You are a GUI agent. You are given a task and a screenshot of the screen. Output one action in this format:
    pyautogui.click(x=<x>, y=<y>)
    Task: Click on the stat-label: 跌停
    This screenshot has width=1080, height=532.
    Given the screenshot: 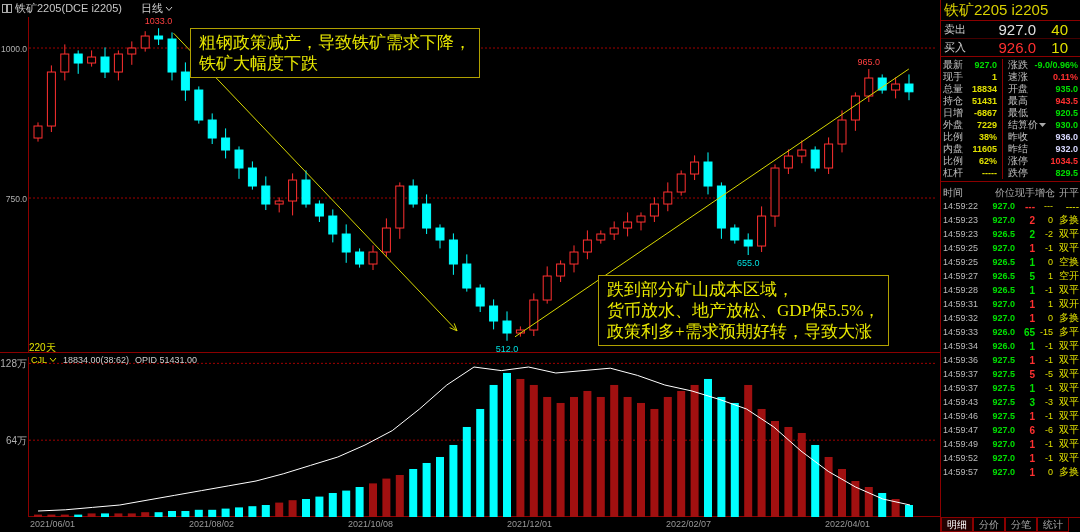 What is the action you would take?
    pyautogui.click(x=1018, y=173)
    